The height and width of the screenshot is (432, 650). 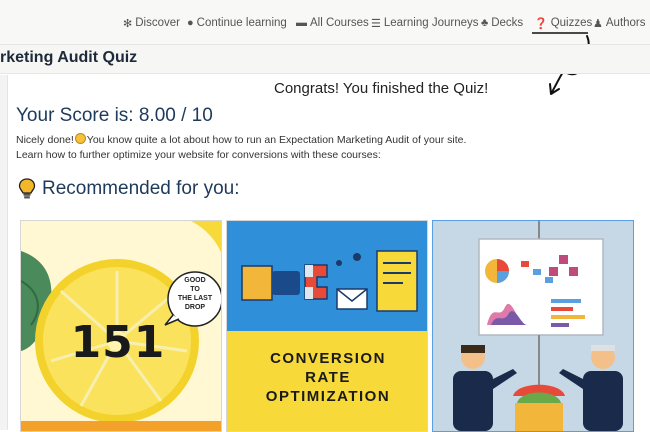 What do you see at coordinates (431, 23) in the screenshot?
I see `nav-label: Learning Journeys` at bounding box center [431, 23].